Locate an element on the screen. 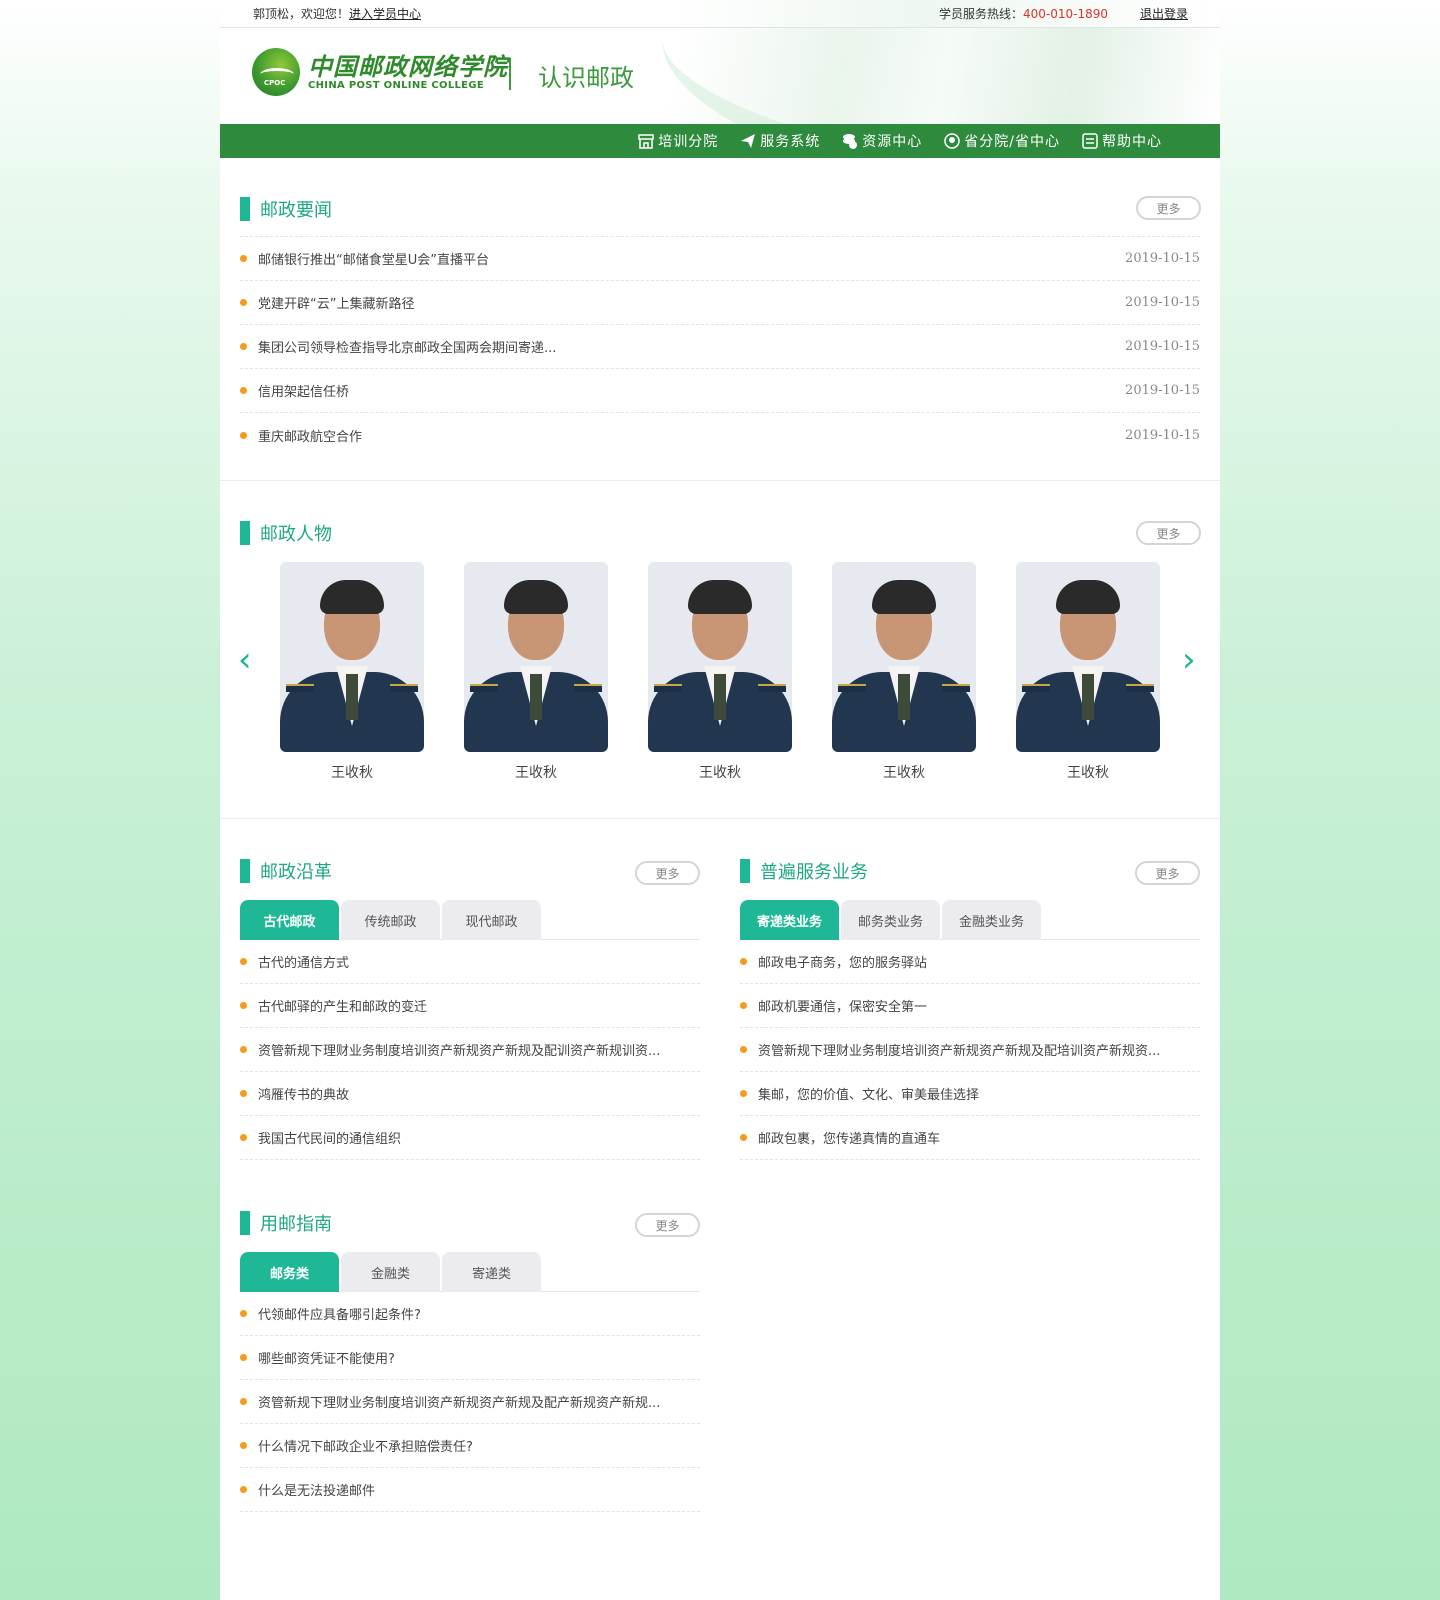  hotline-label: 学员服务热线： is located at coordinates (980, 14).